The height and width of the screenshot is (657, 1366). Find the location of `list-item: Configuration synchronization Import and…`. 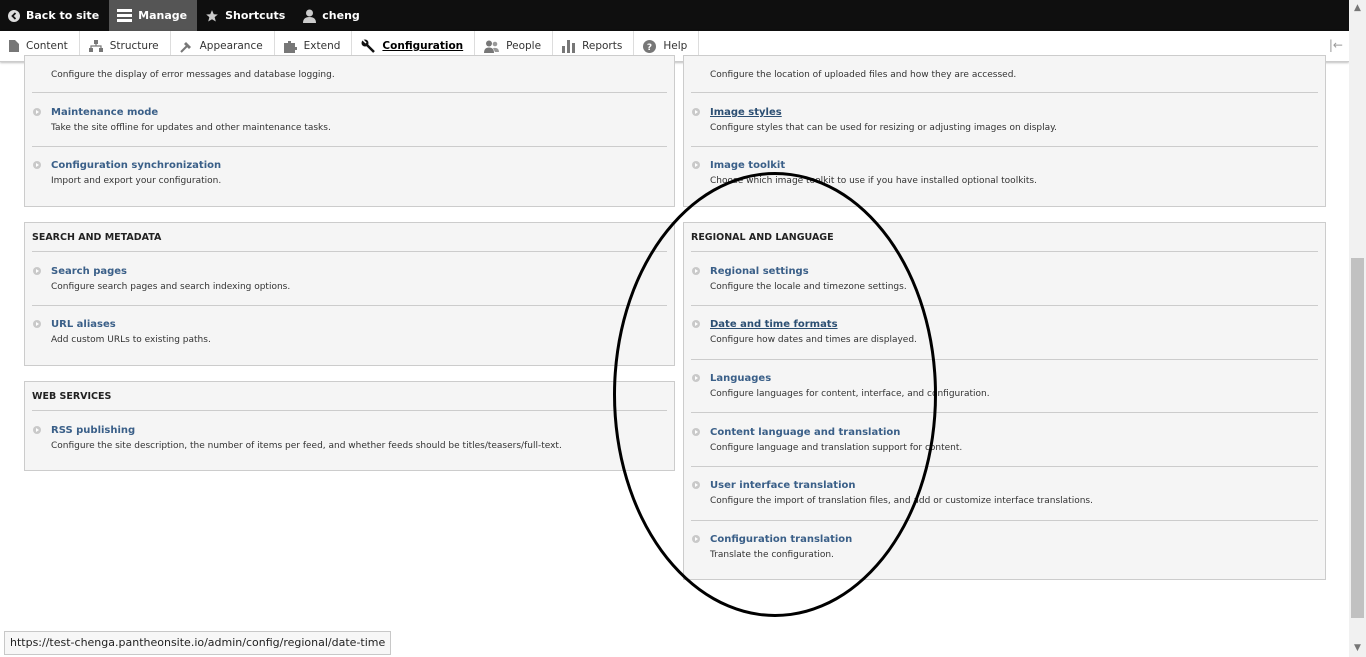

list-item: Configuration synchronization Import and… is located at coordinates (349, 175).